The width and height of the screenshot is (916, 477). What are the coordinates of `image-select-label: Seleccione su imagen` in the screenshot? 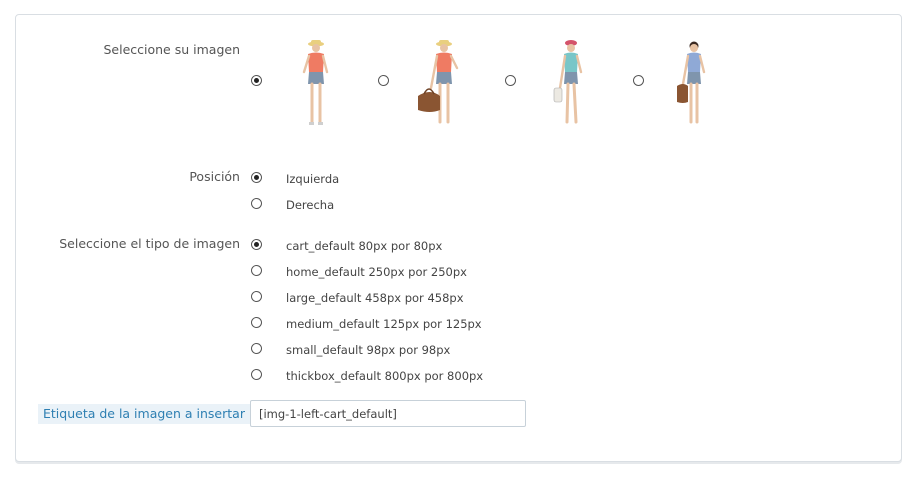 It's located at (171, 49).